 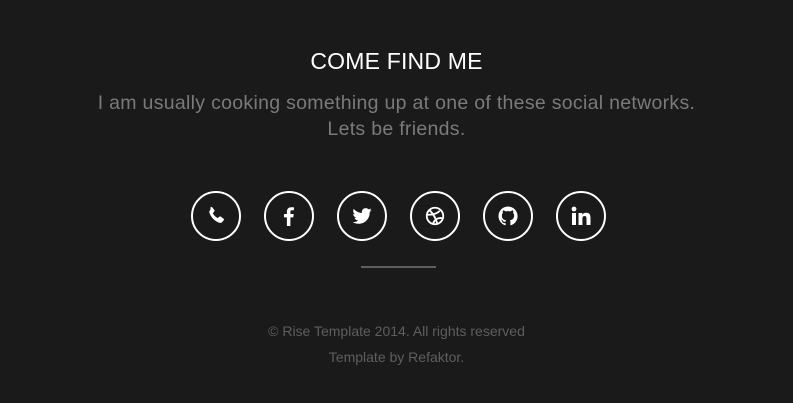 I want to click on facebook-button, so click(x=289, y=216).